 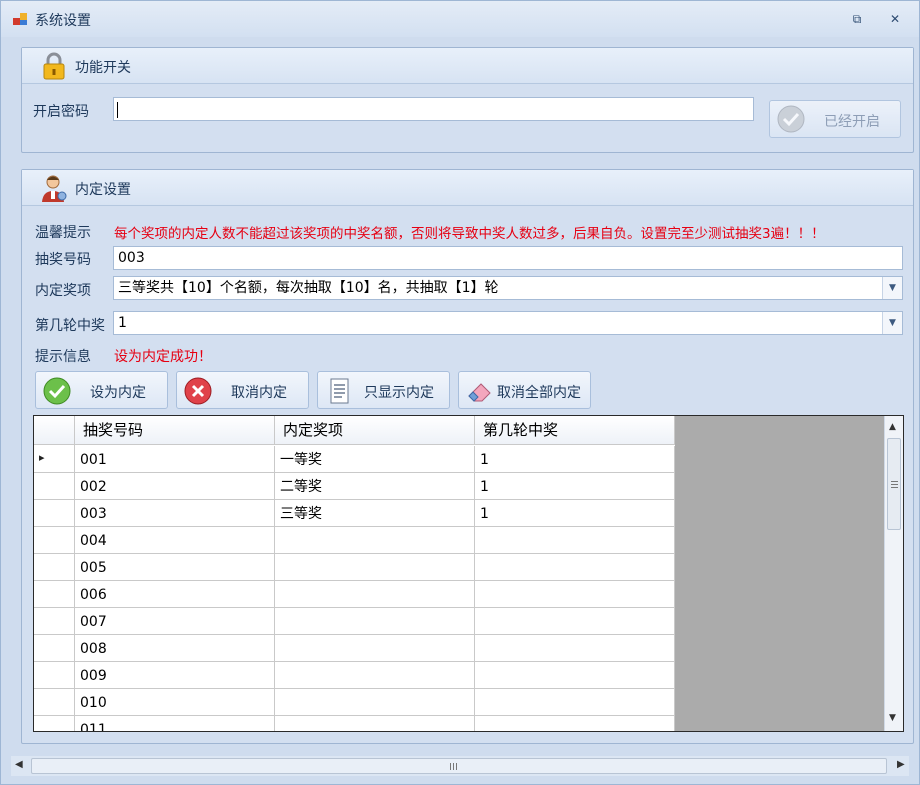 What do you see at coordinates (103, 68) in the screenshot?
I see `feature-switch-title: 功能开关` at bounding box center [103, 68].